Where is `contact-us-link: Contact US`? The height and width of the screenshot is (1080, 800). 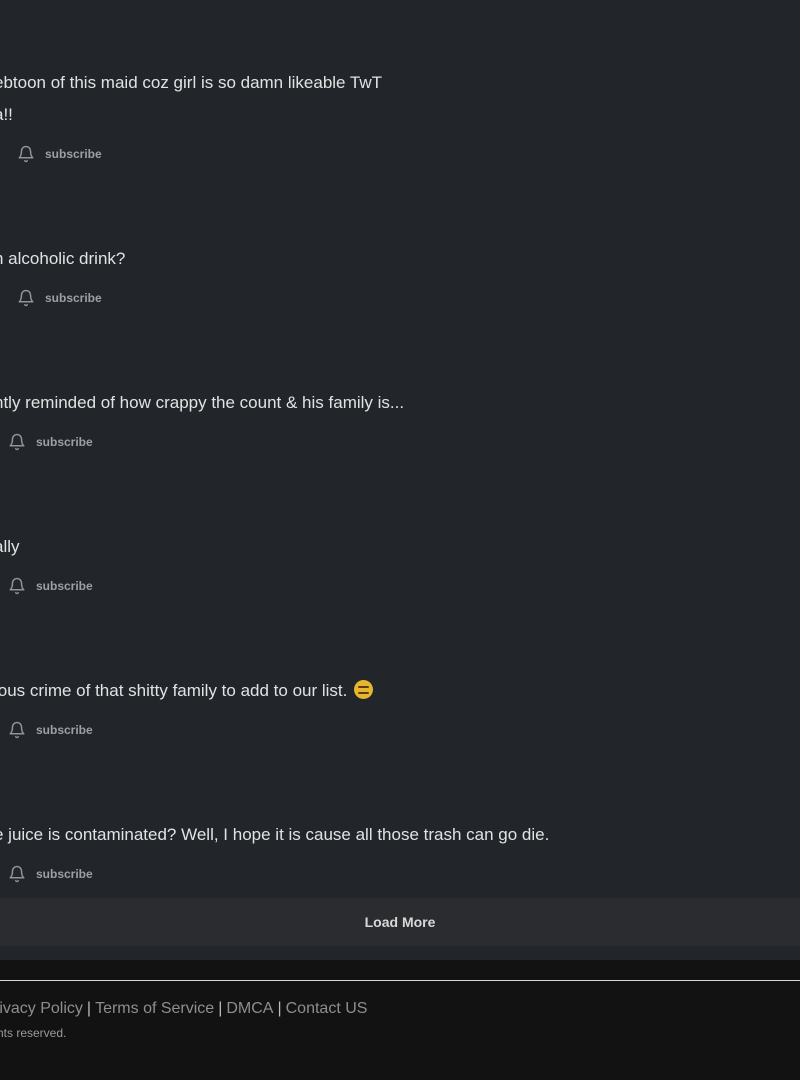 contact-us-link: Contact US is located at coordinates (327, 1008).